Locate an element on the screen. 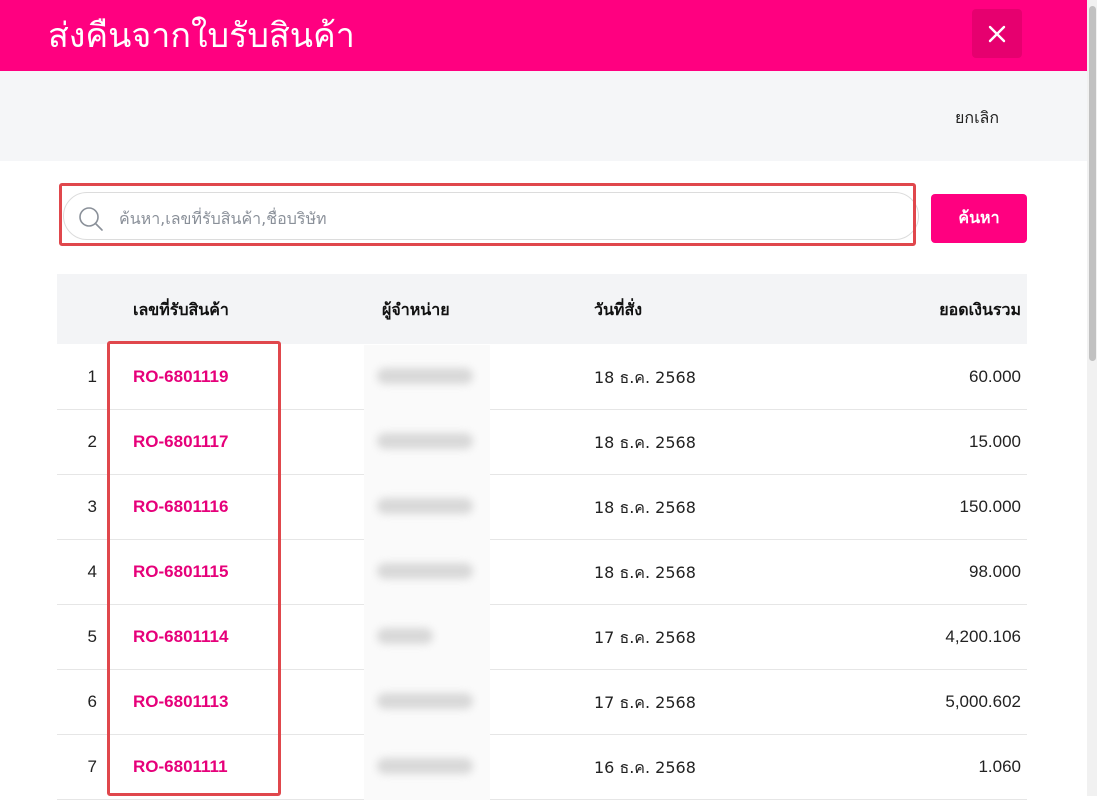 This screenshot has width=1097, height=800. order-date: 16 ธ.ค. 2568 is located at coordinates (645, 767).